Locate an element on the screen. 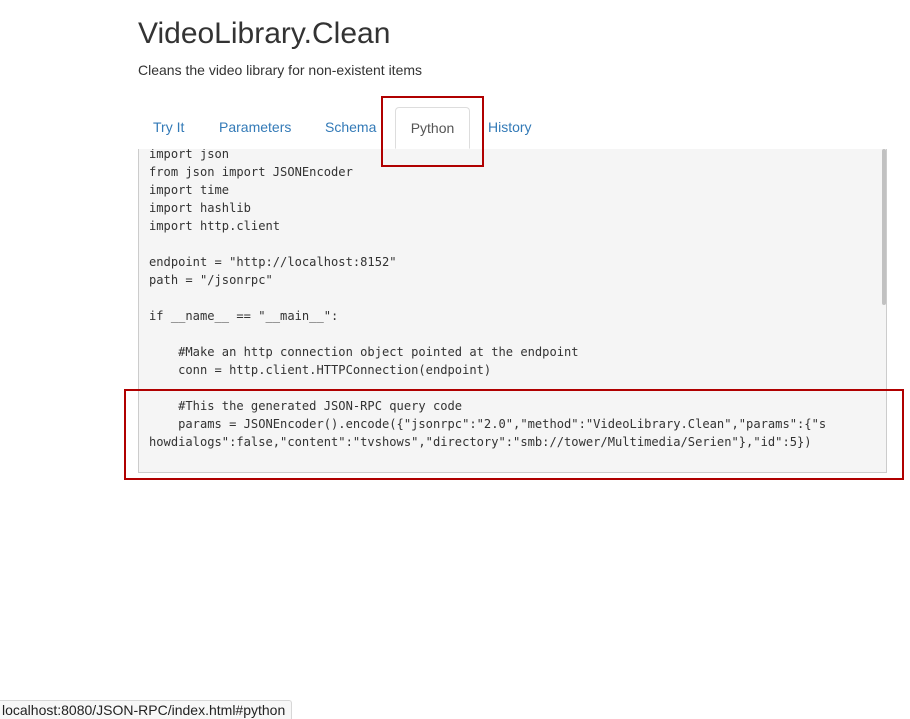 This screenshot has width=910, height=719. page-title: VideoLibrary.Clean is located at coordinates (264, 33).